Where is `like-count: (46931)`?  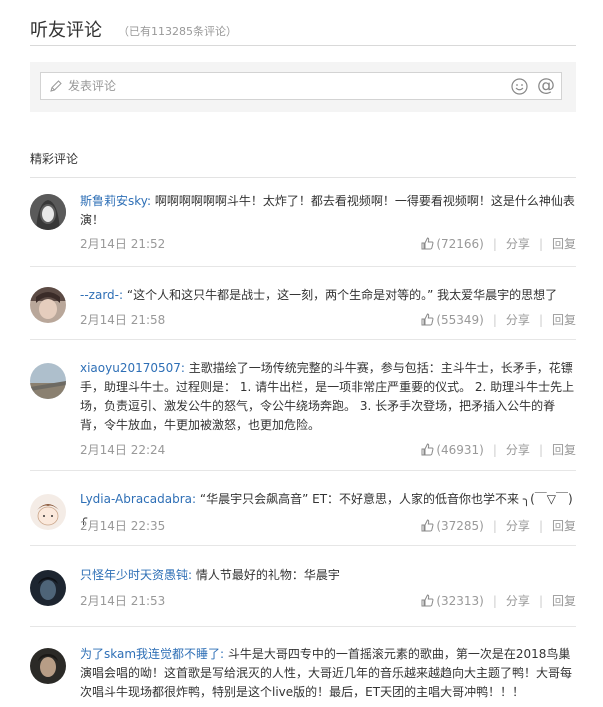
like-count: (46931) is located at coordinates (460, 449).